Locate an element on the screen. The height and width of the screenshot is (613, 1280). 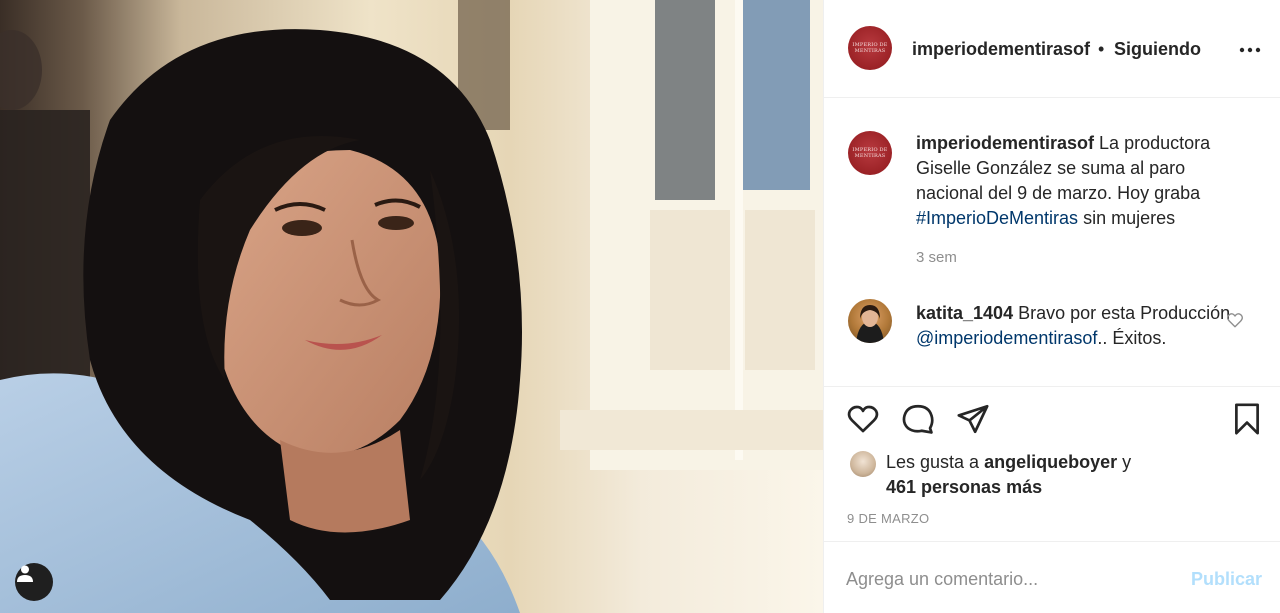
share-icon is located at coordinates (973, 419).